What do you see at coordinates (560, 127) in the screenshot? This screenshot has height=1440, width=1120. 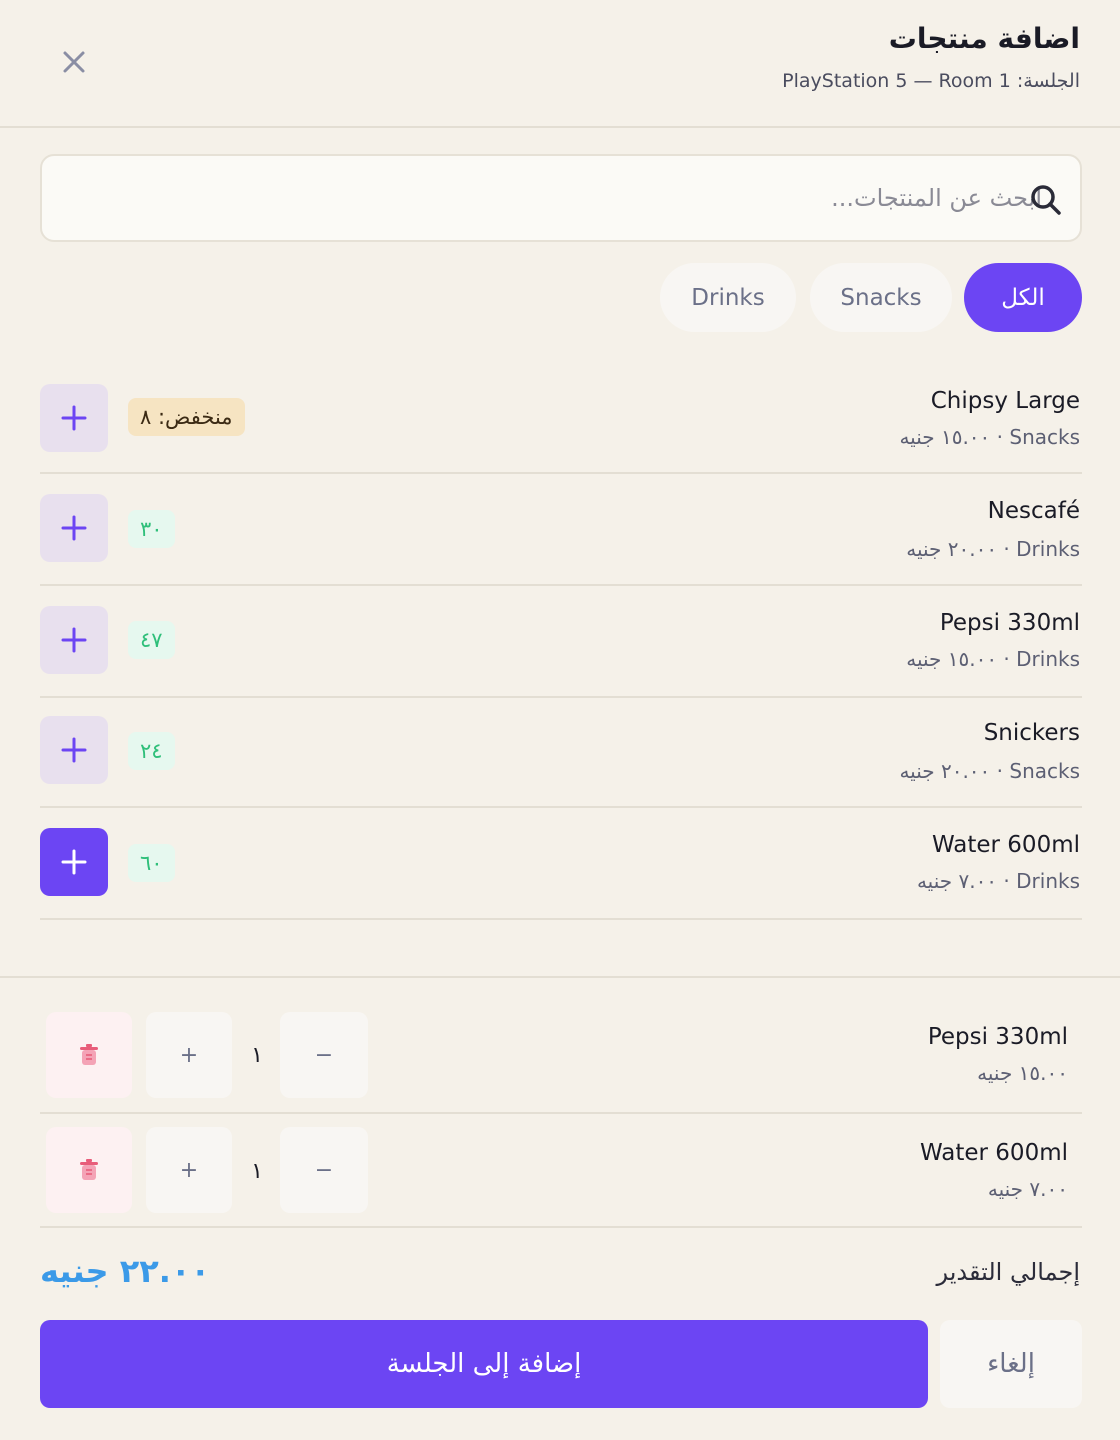 I see `header-divider` at bounding box center [560, 127].